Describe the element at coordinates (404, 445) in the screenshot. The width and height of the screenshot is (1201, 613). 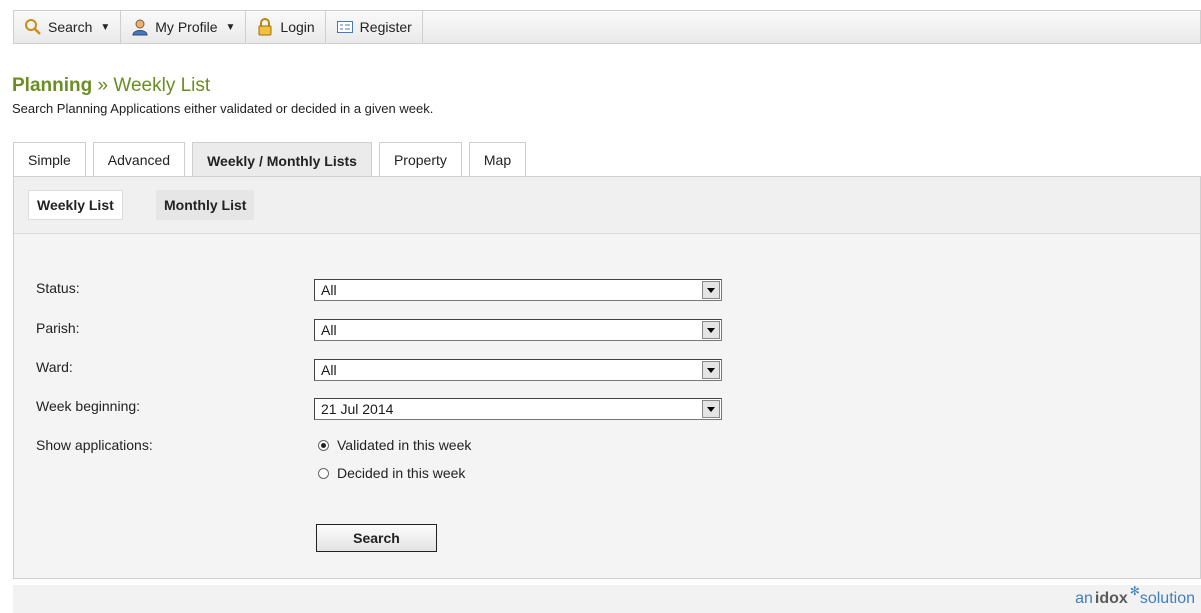
I see `validated-option-label: Validated in this week` at that location.